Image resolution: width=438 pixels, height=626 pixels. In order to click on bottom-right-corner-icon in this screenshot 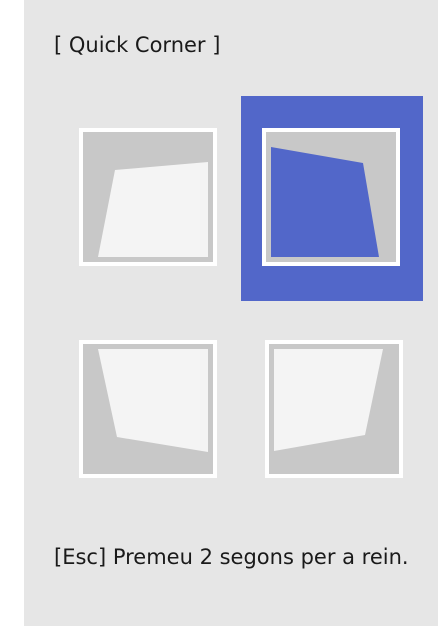, I will do `click(334, 409)`.